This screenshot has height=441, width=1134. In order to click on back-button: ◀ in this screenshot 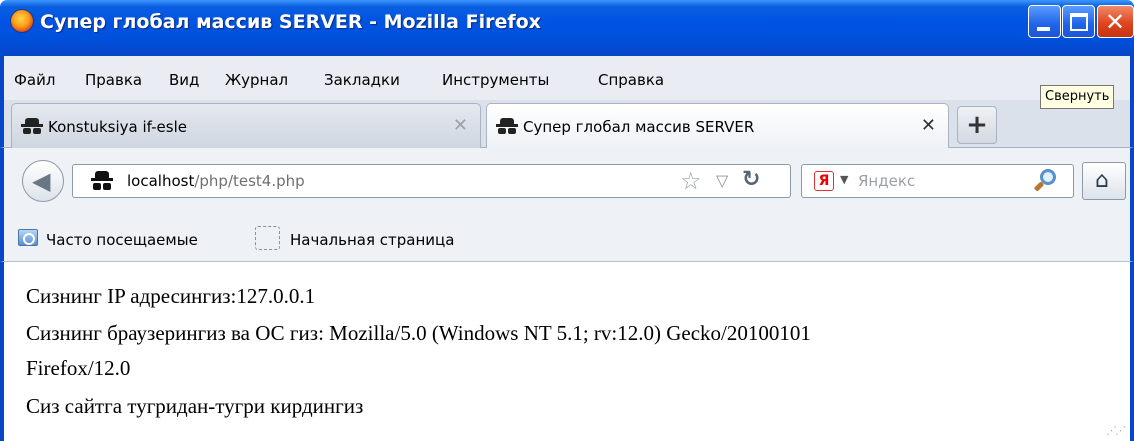, I will do `click(43, 181)`.